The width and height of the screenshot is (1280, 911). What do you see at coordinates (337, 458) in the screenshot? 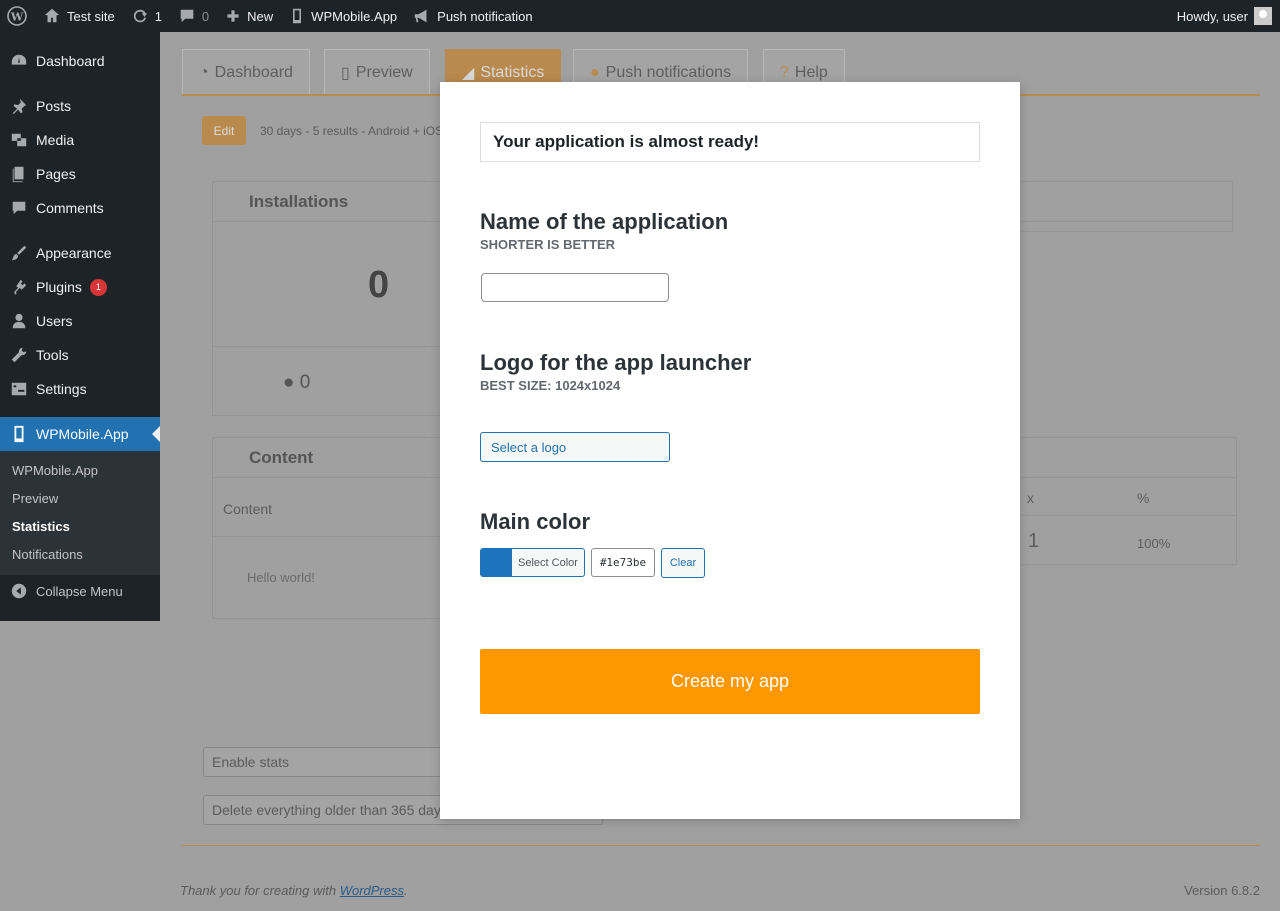
I see `content-title: Content` at bounding box center [337, 458].